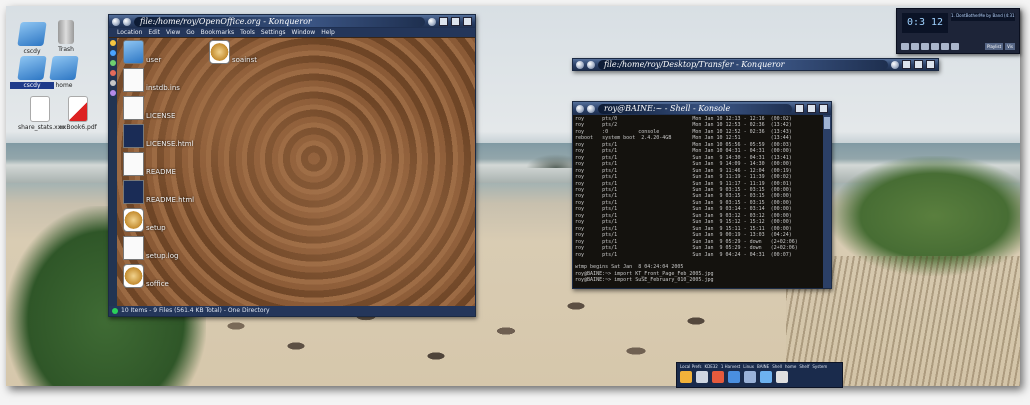 This screenshot has height=405, width=1030. I want to click on root-folder-icon, so click(113, 83).